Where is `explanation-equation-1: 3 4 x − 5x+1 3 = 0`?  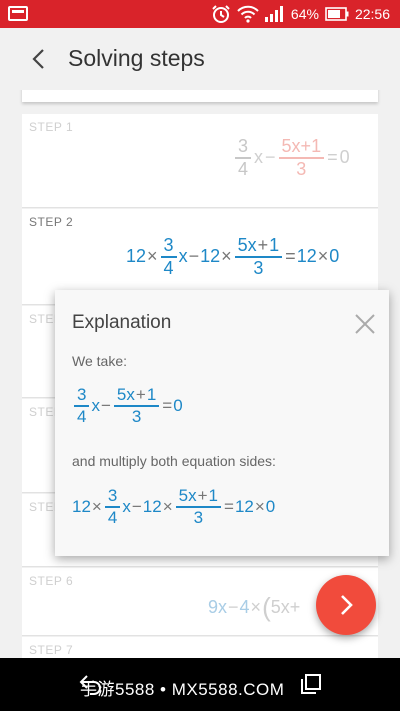 explanation-equation-1: 3 4 x − 5x+1 3 = 0 is located at coordinates (127, 405).